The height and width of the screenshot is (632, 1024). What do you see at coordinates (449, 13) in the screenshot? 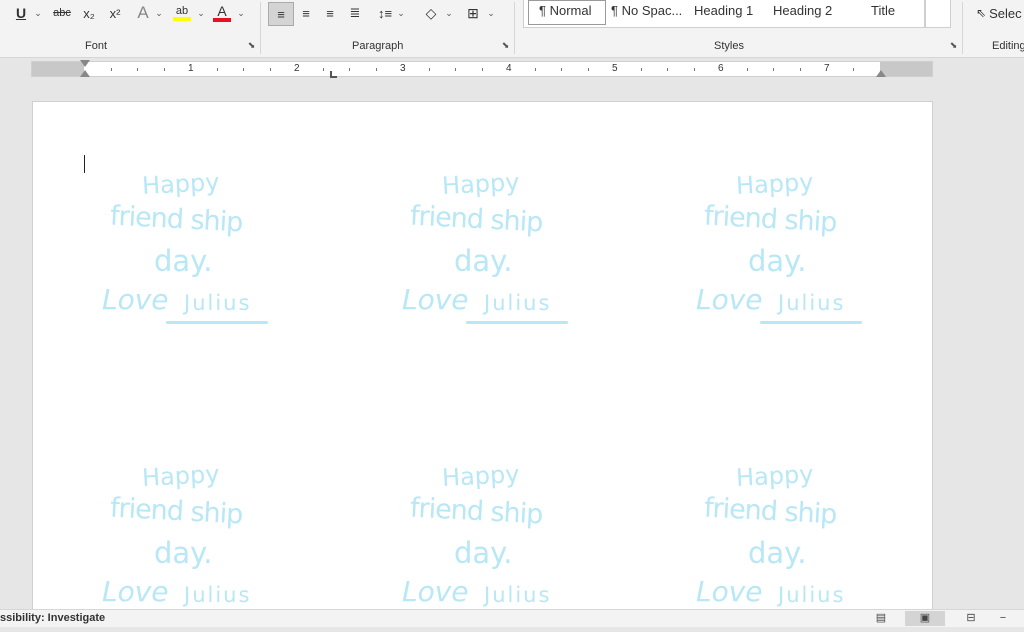
I see `shading-dropdown-icon: ⌄` at bounding box center [449, 13].